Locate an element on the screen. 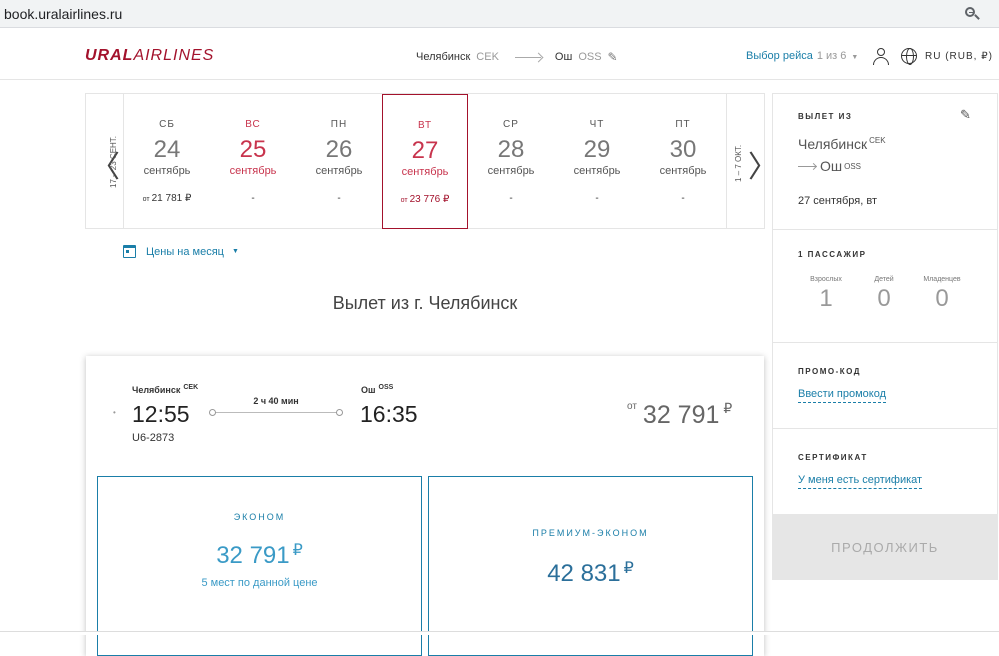  zoom-icon is located at coordinates (971, 13).